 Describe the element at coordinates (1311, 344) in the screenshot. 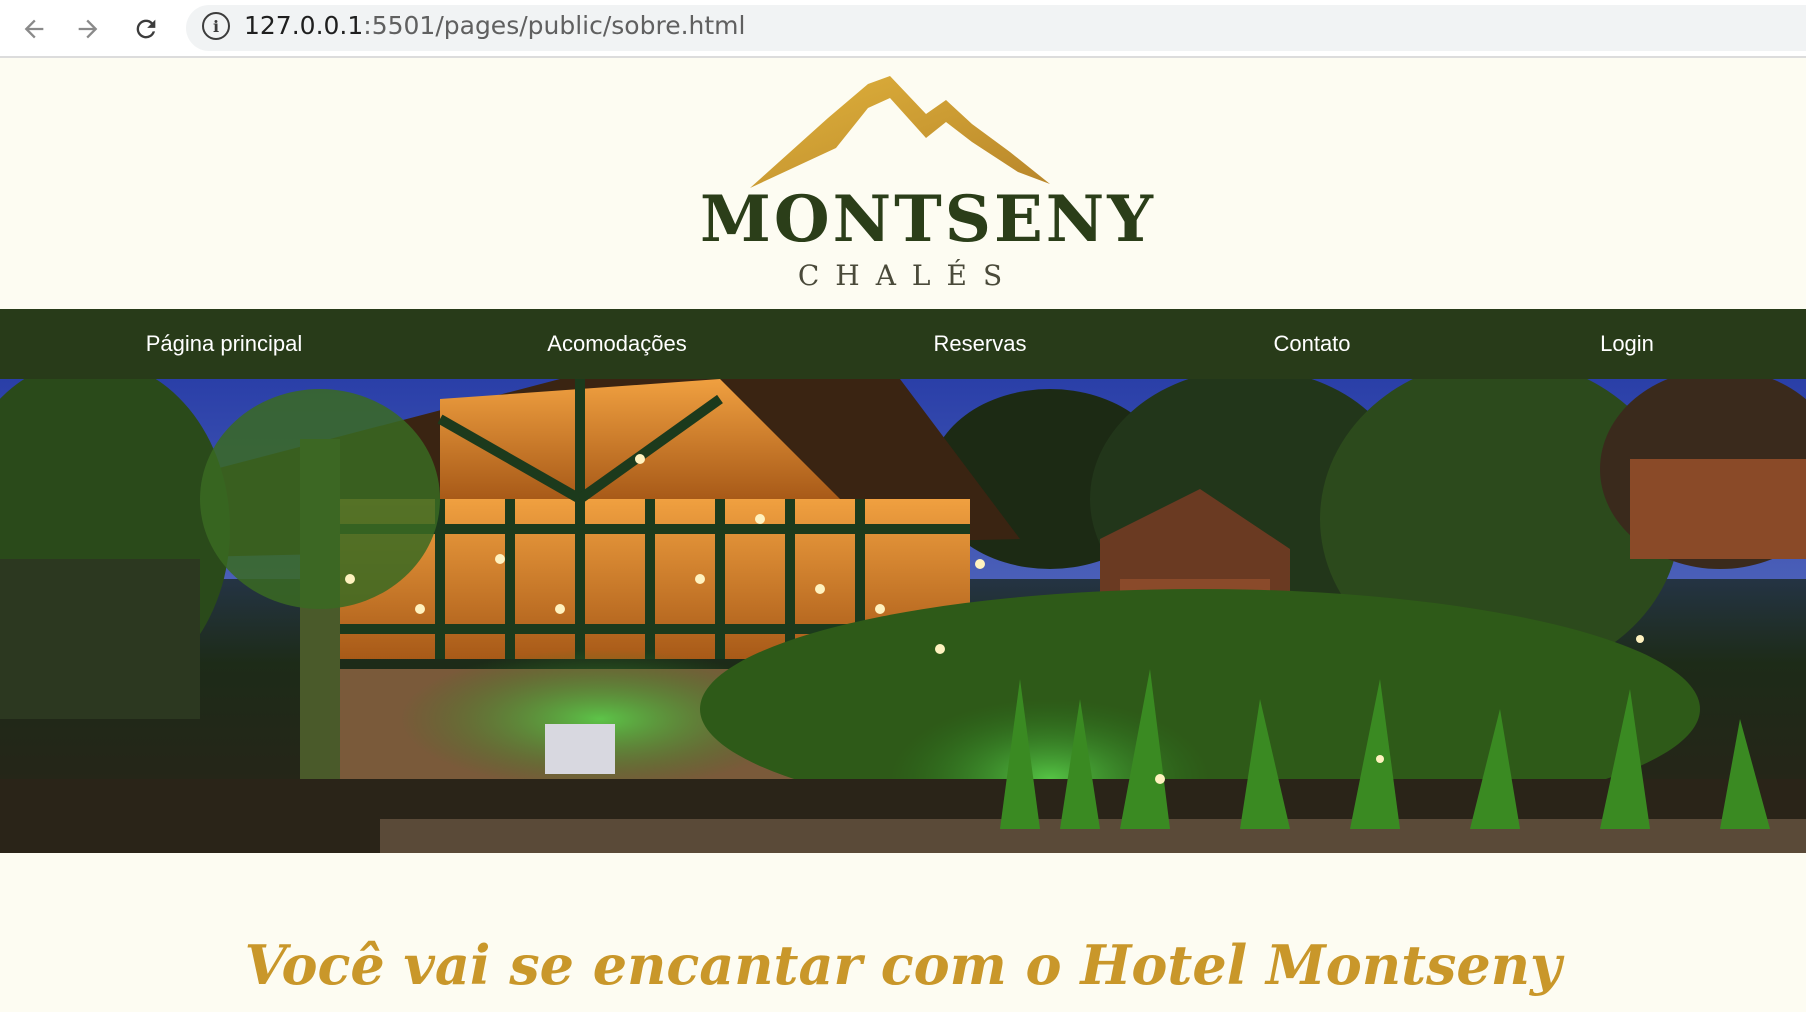

I see `nav-link-contact: Contato` at that location.